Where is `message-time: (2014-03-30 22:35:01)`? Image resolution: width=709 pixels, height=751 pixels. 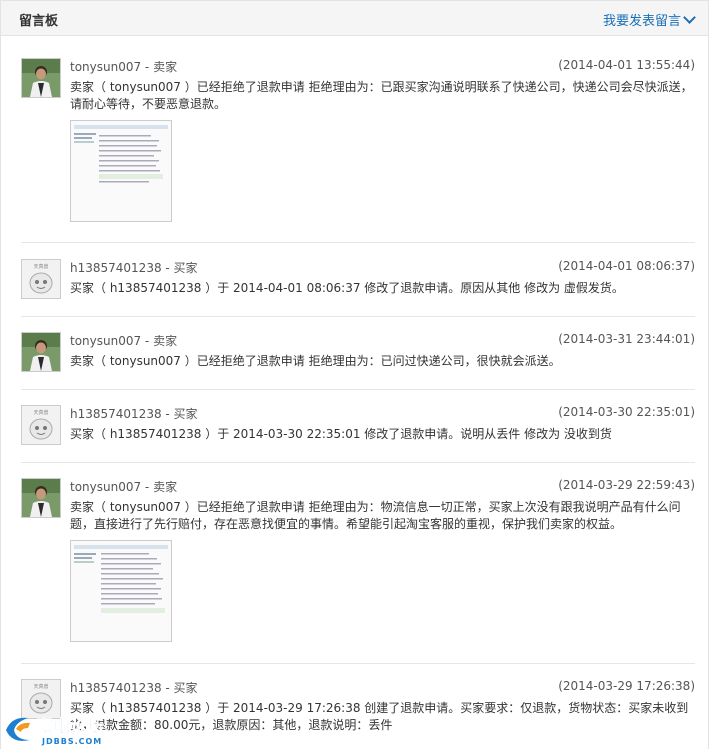
message-time: (2014-03-30 22:35:01) is located at coordinates (626, 412).